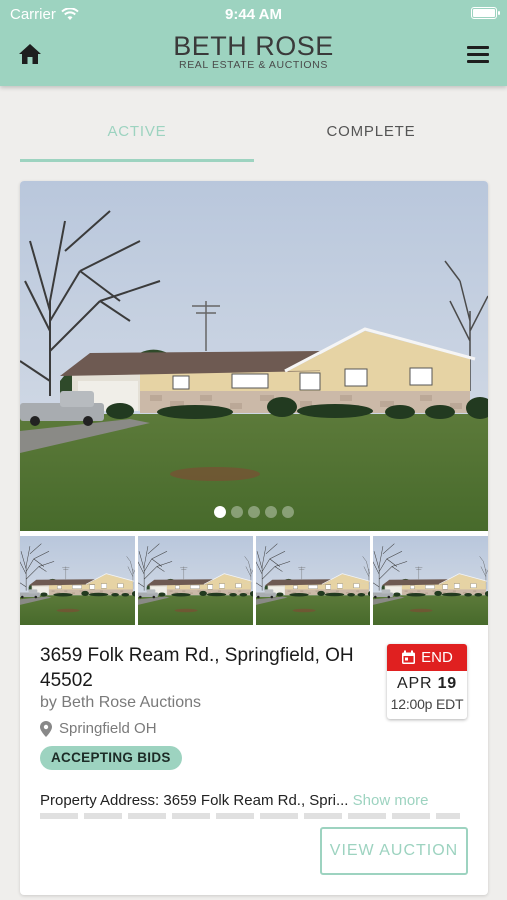 The image size is (507, 900). Describe the element at coordinates (427, 704) in the screenshot. I see `end-time: 12:00p EDT` at that location.